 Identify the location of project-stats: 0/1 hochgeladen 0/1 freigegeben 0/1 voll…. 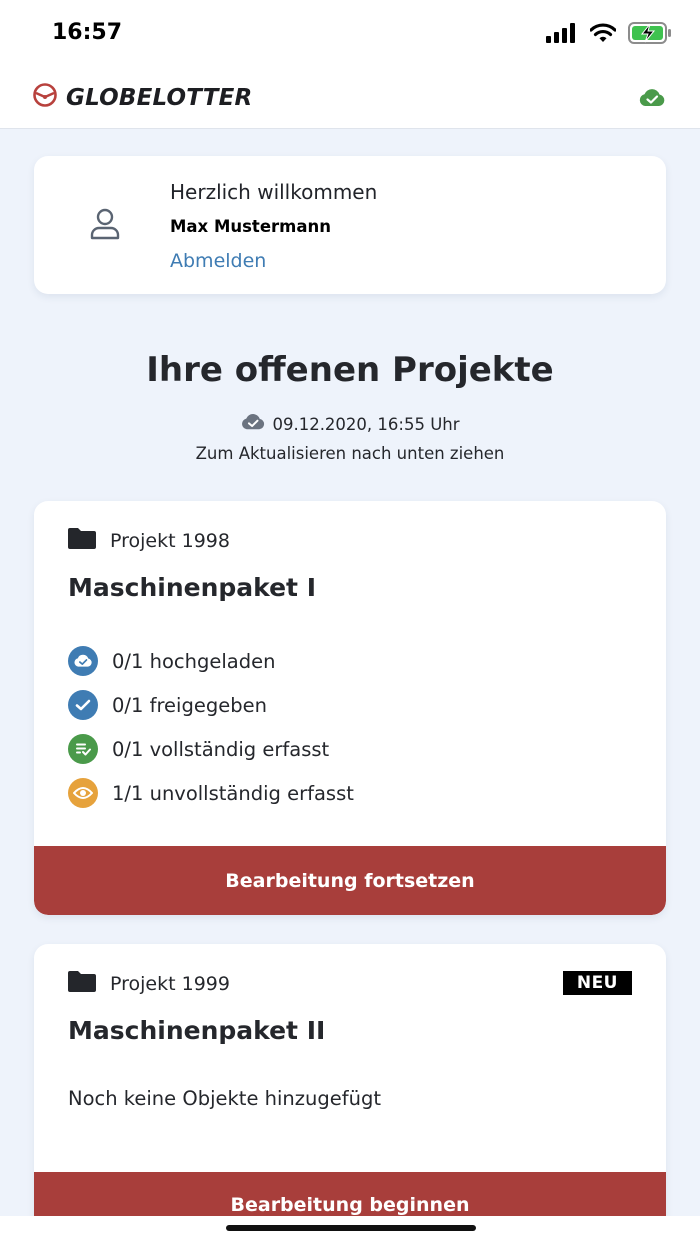
(211, 727).